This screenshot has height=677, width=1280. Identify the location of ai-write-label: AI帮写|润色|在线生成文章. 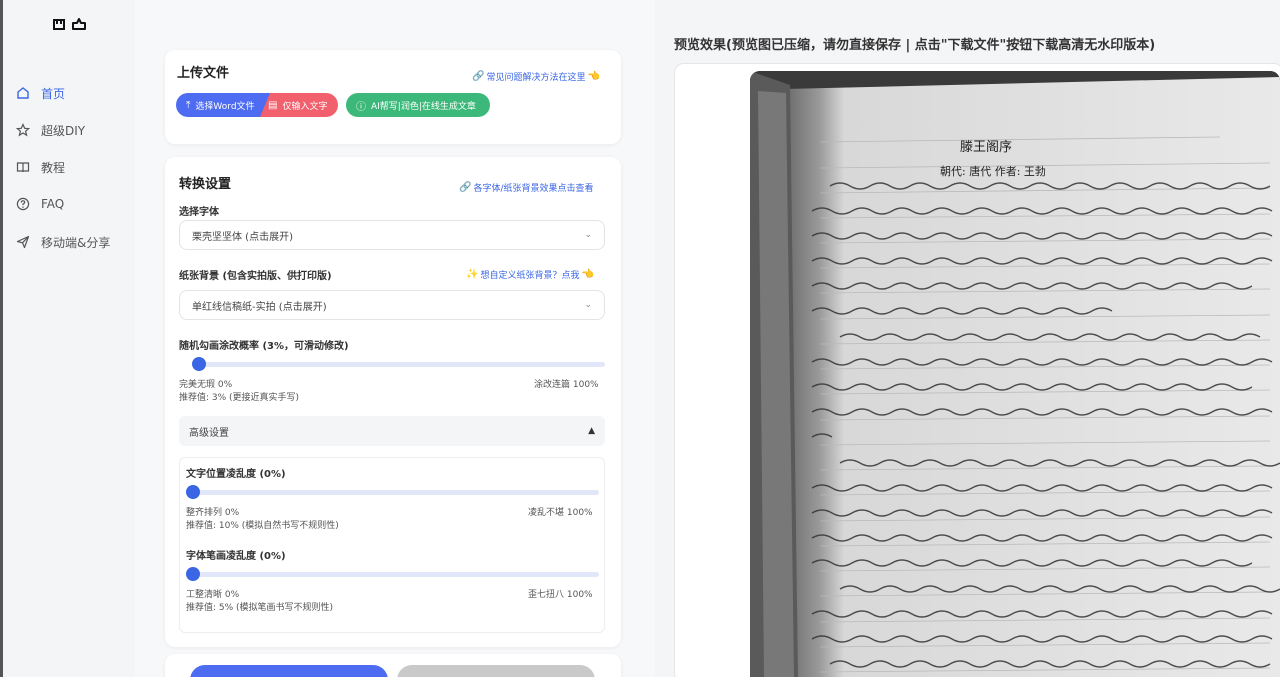
(423, 106).